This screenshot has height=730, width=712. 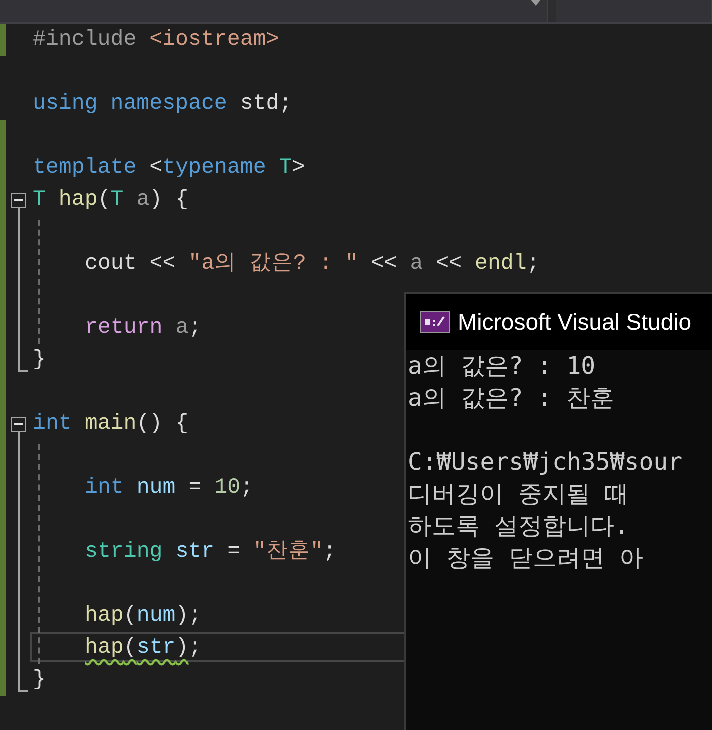 I want to click on console-output-line: a의 값은? : 10, so click(x=502, y=366).